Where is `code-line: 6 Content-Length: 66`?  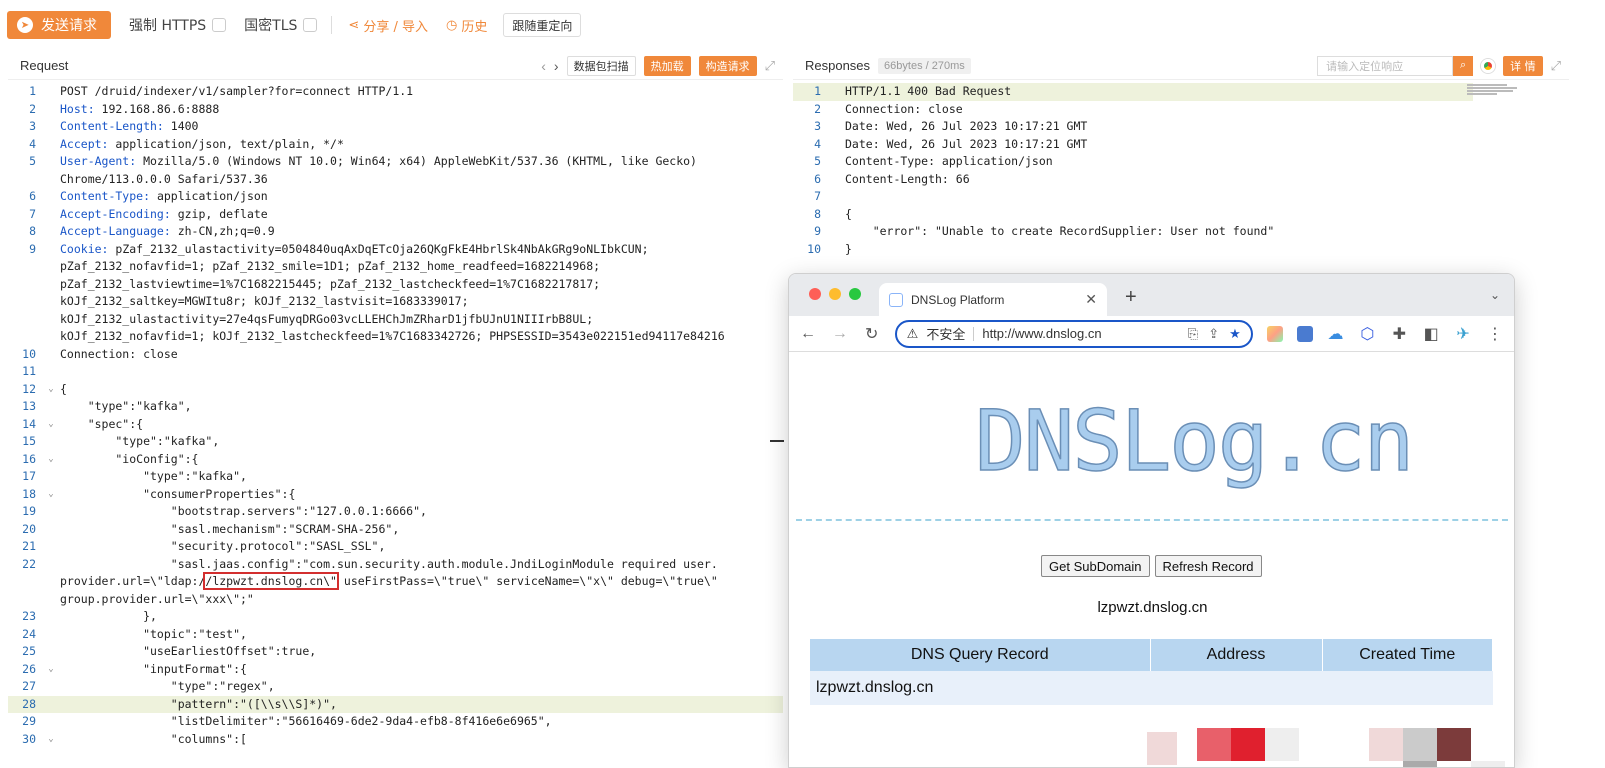
code-line: 6 Content-Length: 66 is located at coordinates (1133, 180).